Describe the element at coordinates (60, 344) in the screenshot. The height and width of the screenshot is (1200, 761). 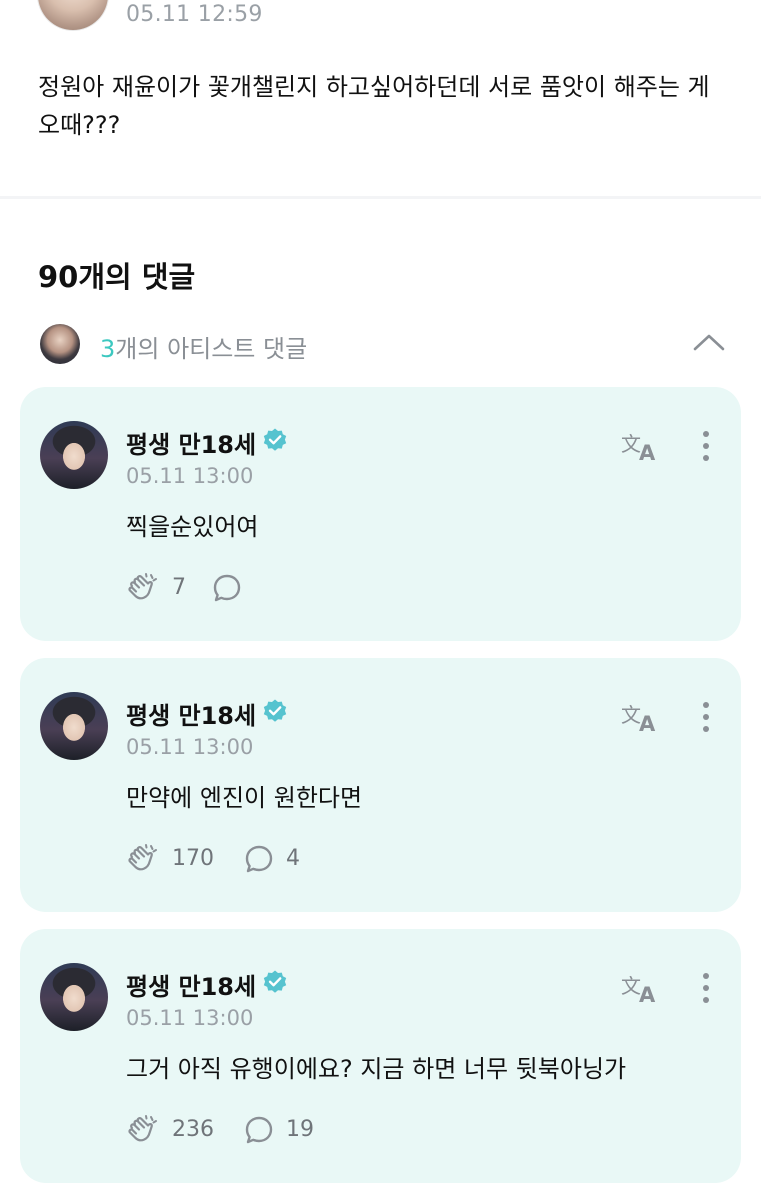
I see `artist-avatar` at that location.